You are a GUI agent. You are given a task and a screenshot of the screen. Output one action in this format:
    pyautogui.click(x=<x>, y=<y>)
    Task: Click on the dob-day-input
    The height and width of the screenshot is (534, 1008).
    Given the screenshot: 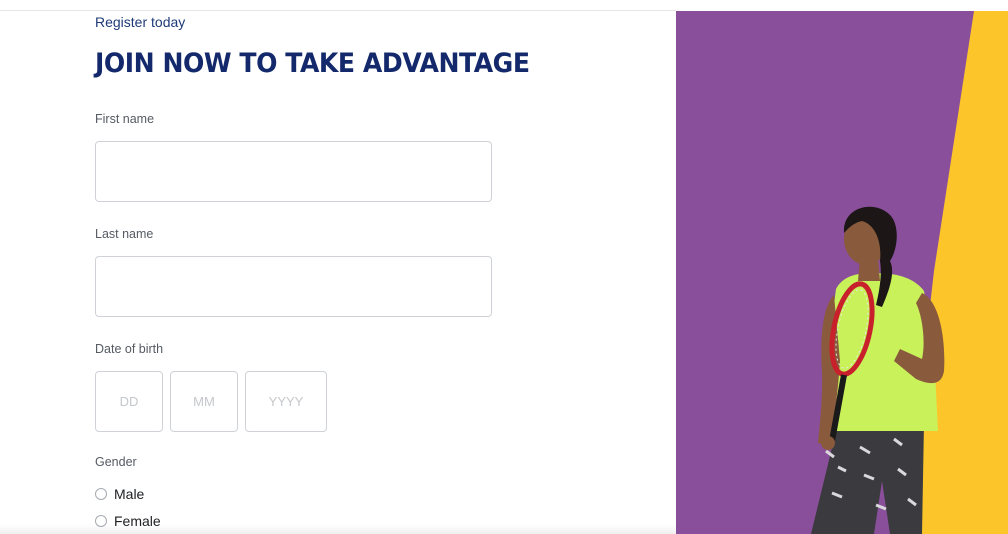 What is the action you would take?
    pyautogui.click(x=129, y=401)
    